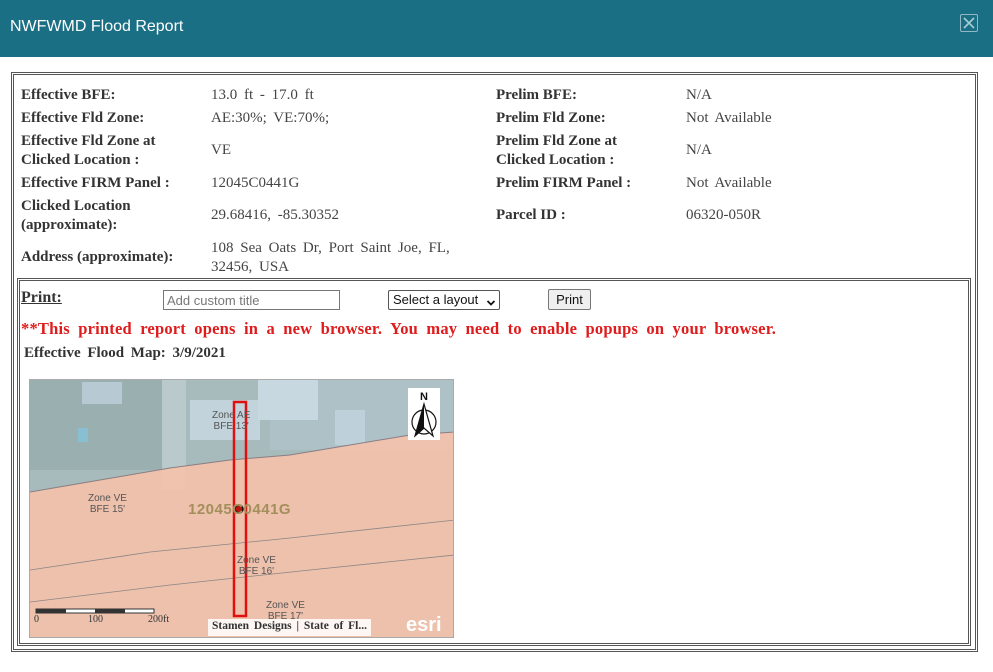  Describe the element at coordinates (255, 183) in the screenshot. I see `effective-firm-panel-value: 12045C0441G` at that location.